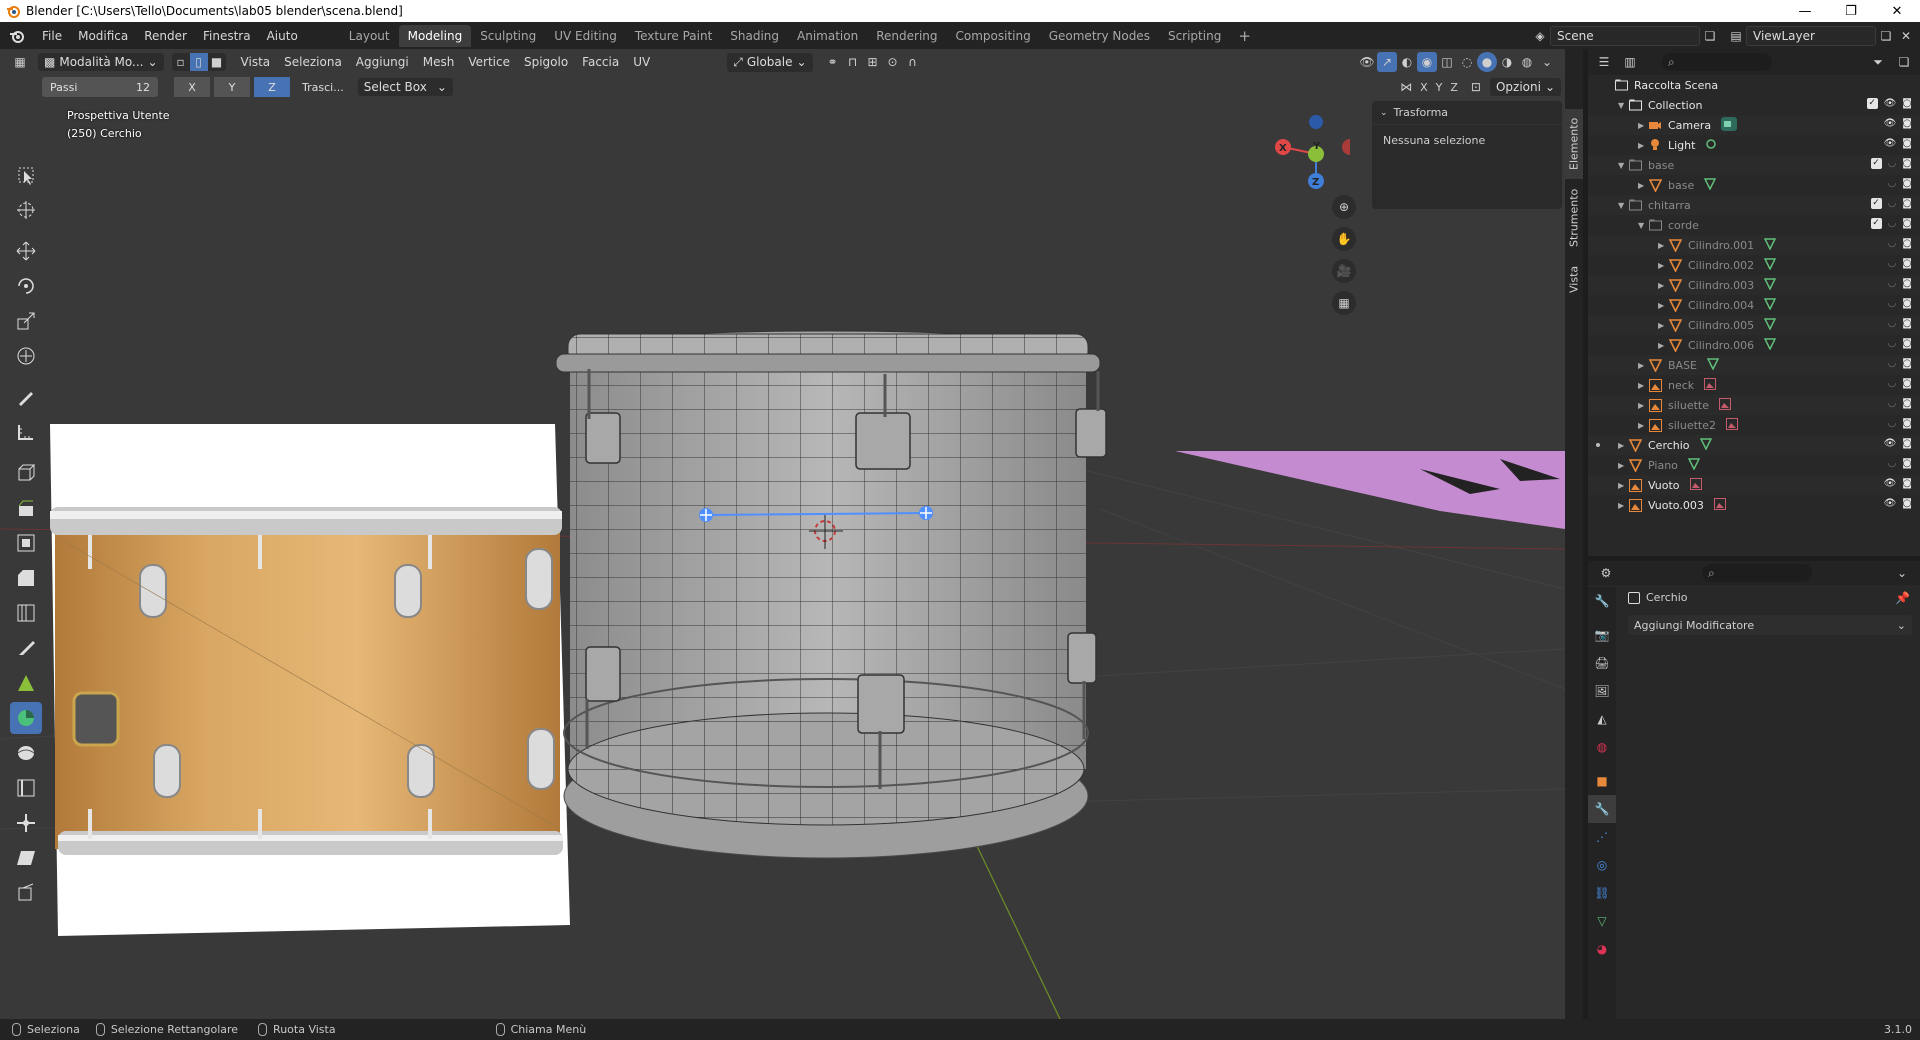 The height and width of the screenshot is (1040, 1920). Describe the element at coordinates (1754, 285) in the screenshot. I see `outliner-row: ▶ Cilindro.003 ◡ ◙` at that location.